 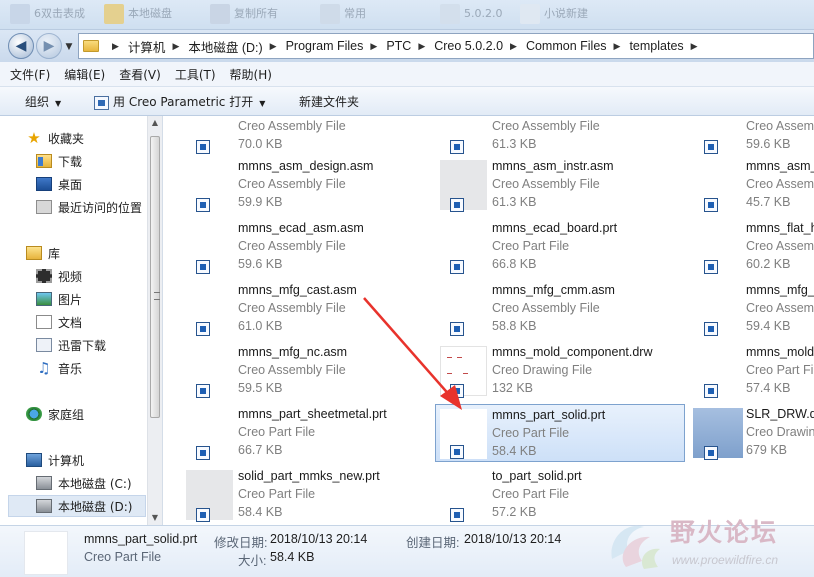 I want to click on file-type: Creo Part File, so click(x=277, y=432).